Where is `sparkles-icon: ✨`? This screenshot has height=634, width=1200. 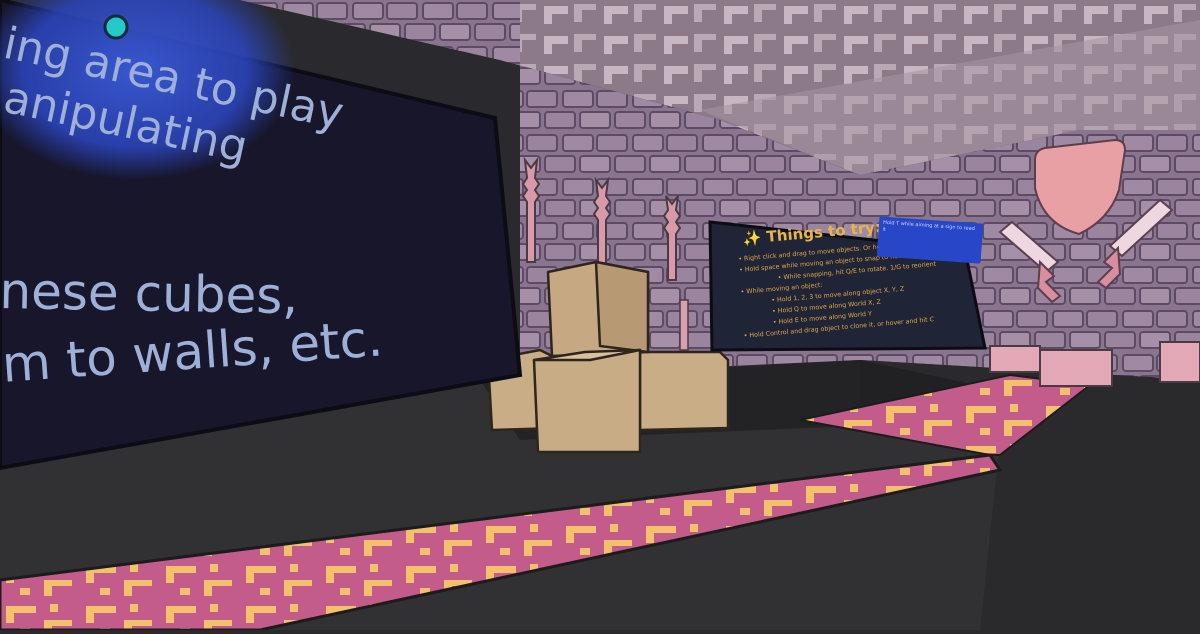
sparkles-icon: ✨ is located at coordinates (752, 238).